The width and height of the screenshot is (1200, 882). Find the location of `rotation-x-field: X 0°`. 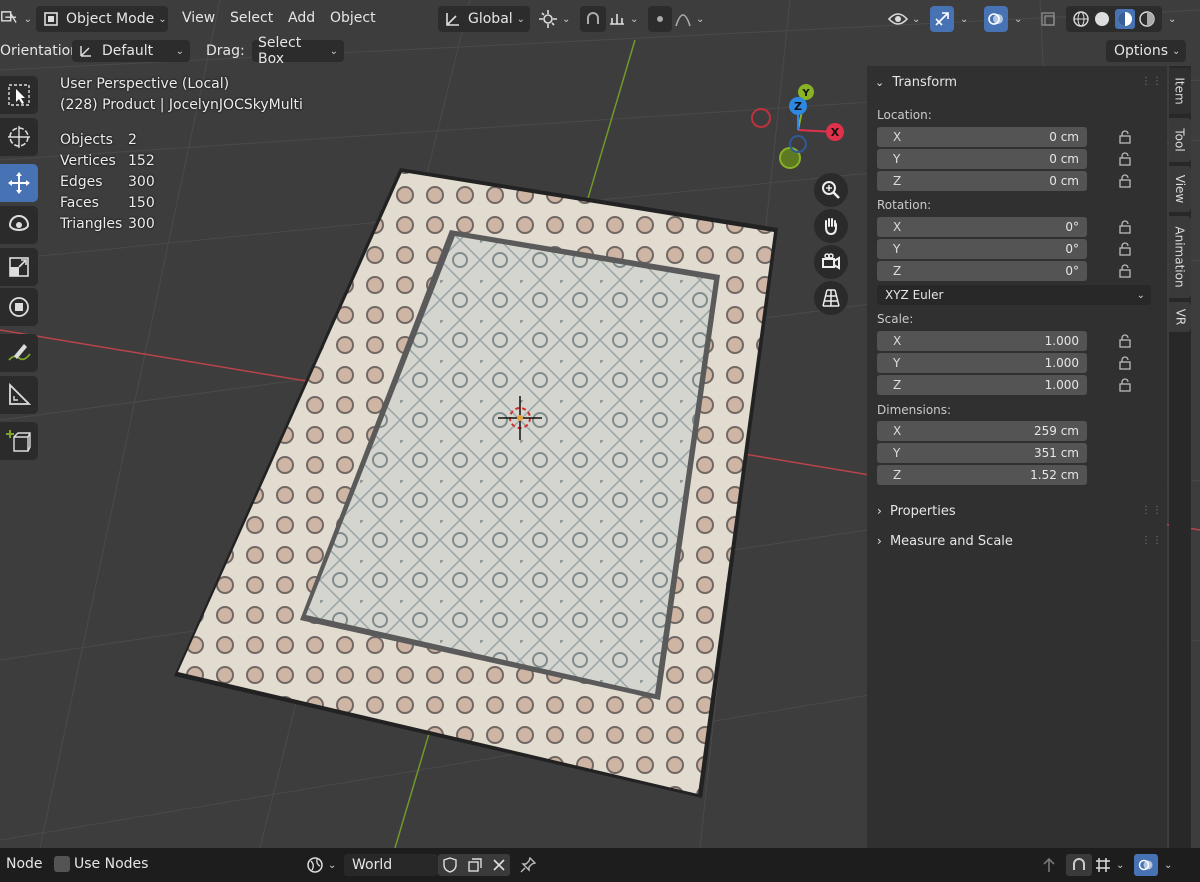

rotation-x-field: X 0° is located at coordinates (982, 227).